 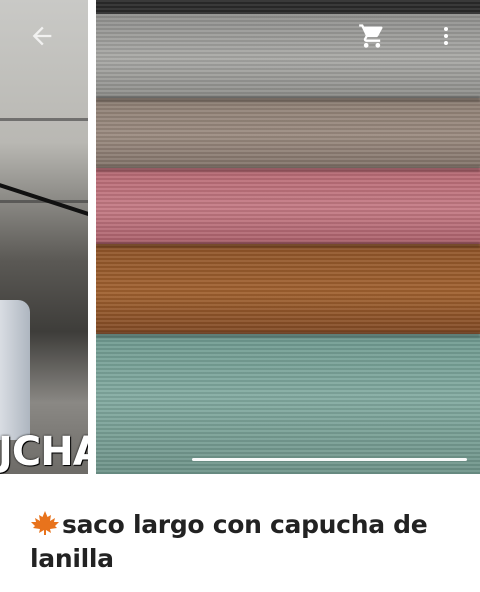 I want to click on fabric-swatch-rust, so click(x=288, y=292).